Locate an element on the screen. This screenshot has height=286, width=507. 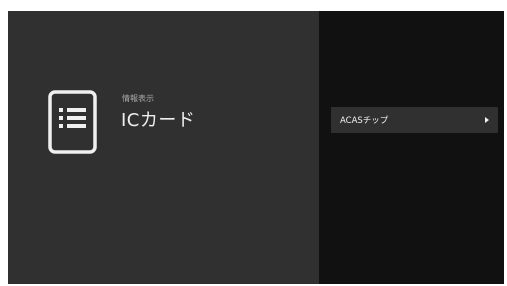
chevron-right-icon is located at coordinates (487, 120).